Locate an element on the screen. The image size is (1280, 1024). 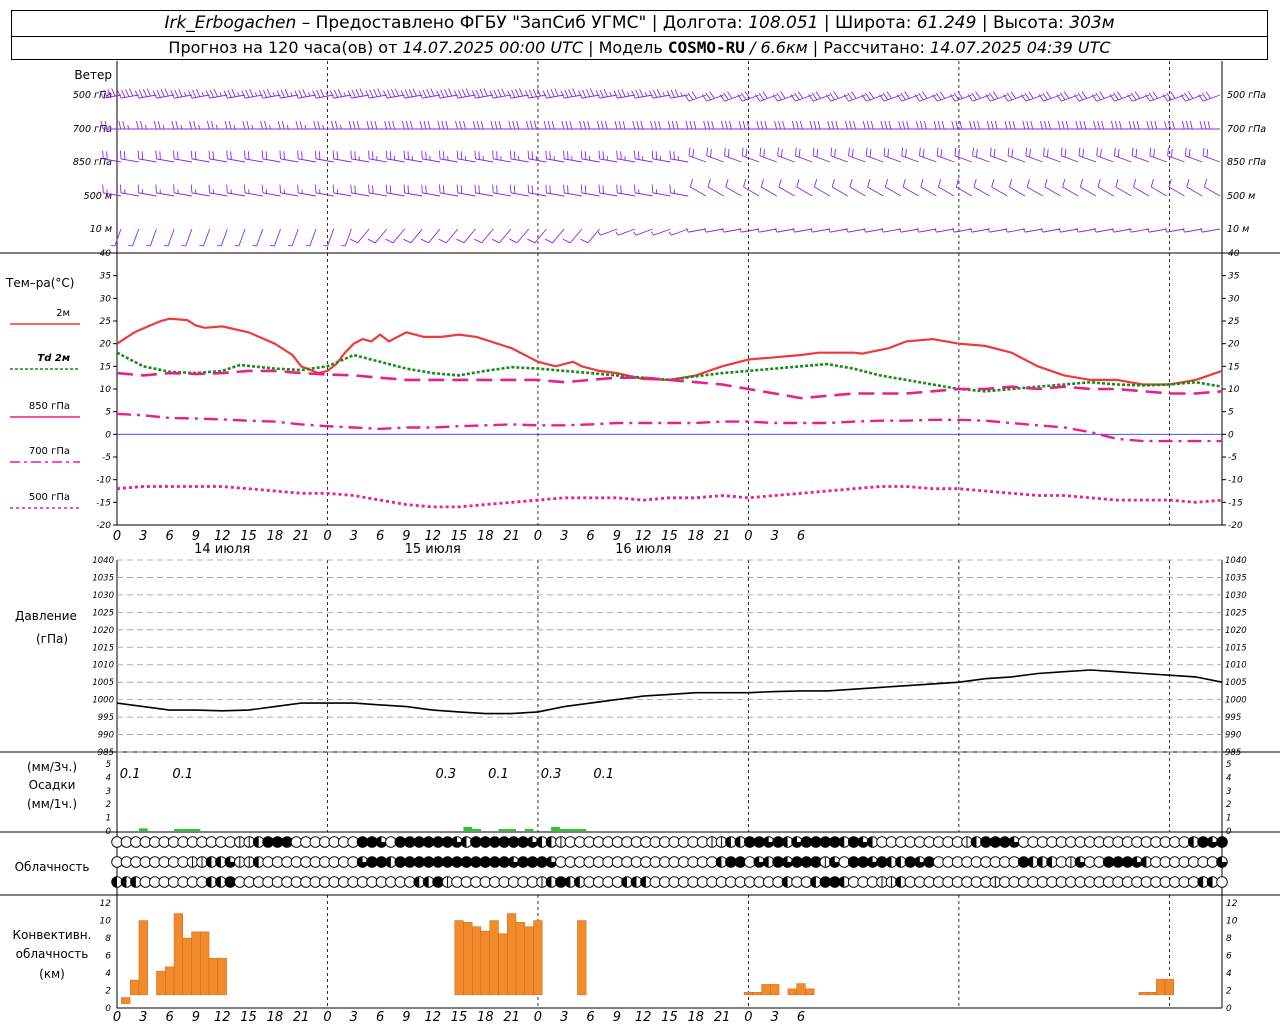
pressure-title: Давление is located at coordinates (46, 616).